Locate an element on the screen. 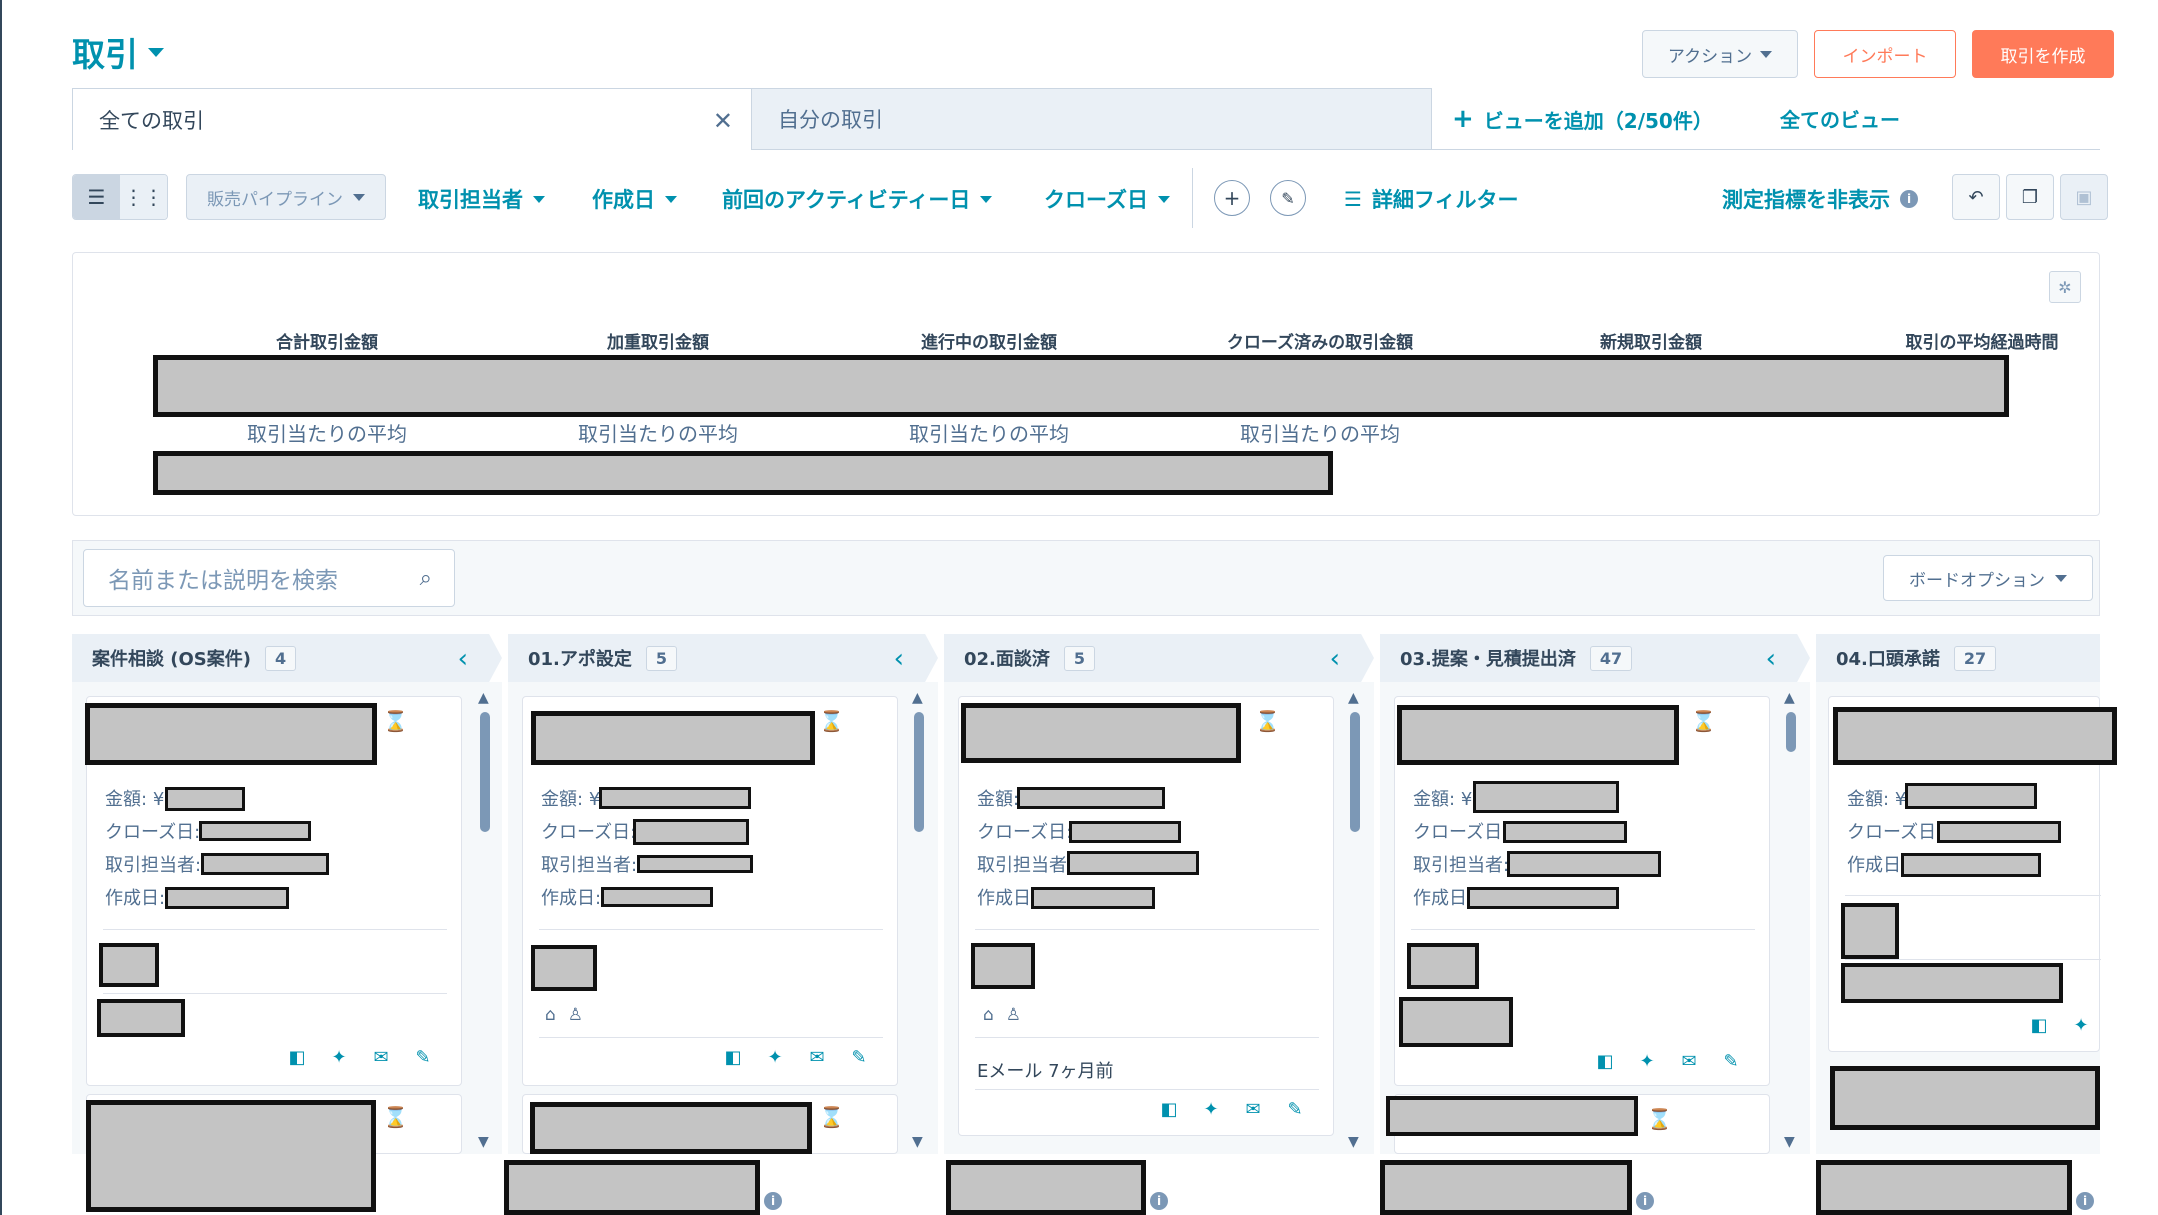 The image size is (2158, 1215). tab-all-deals-label: 全ての取引 is located at coordinates (151, 120).